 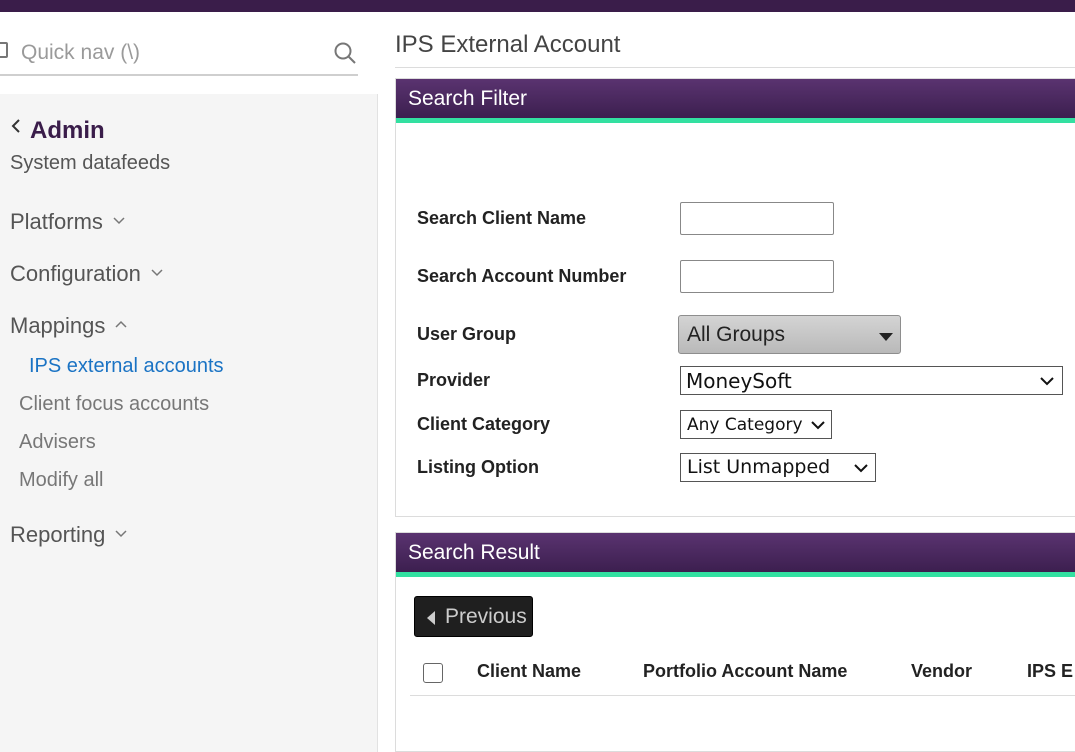 I want to click on sidebar-section-label: Configuration, so click(x=75, y=273).